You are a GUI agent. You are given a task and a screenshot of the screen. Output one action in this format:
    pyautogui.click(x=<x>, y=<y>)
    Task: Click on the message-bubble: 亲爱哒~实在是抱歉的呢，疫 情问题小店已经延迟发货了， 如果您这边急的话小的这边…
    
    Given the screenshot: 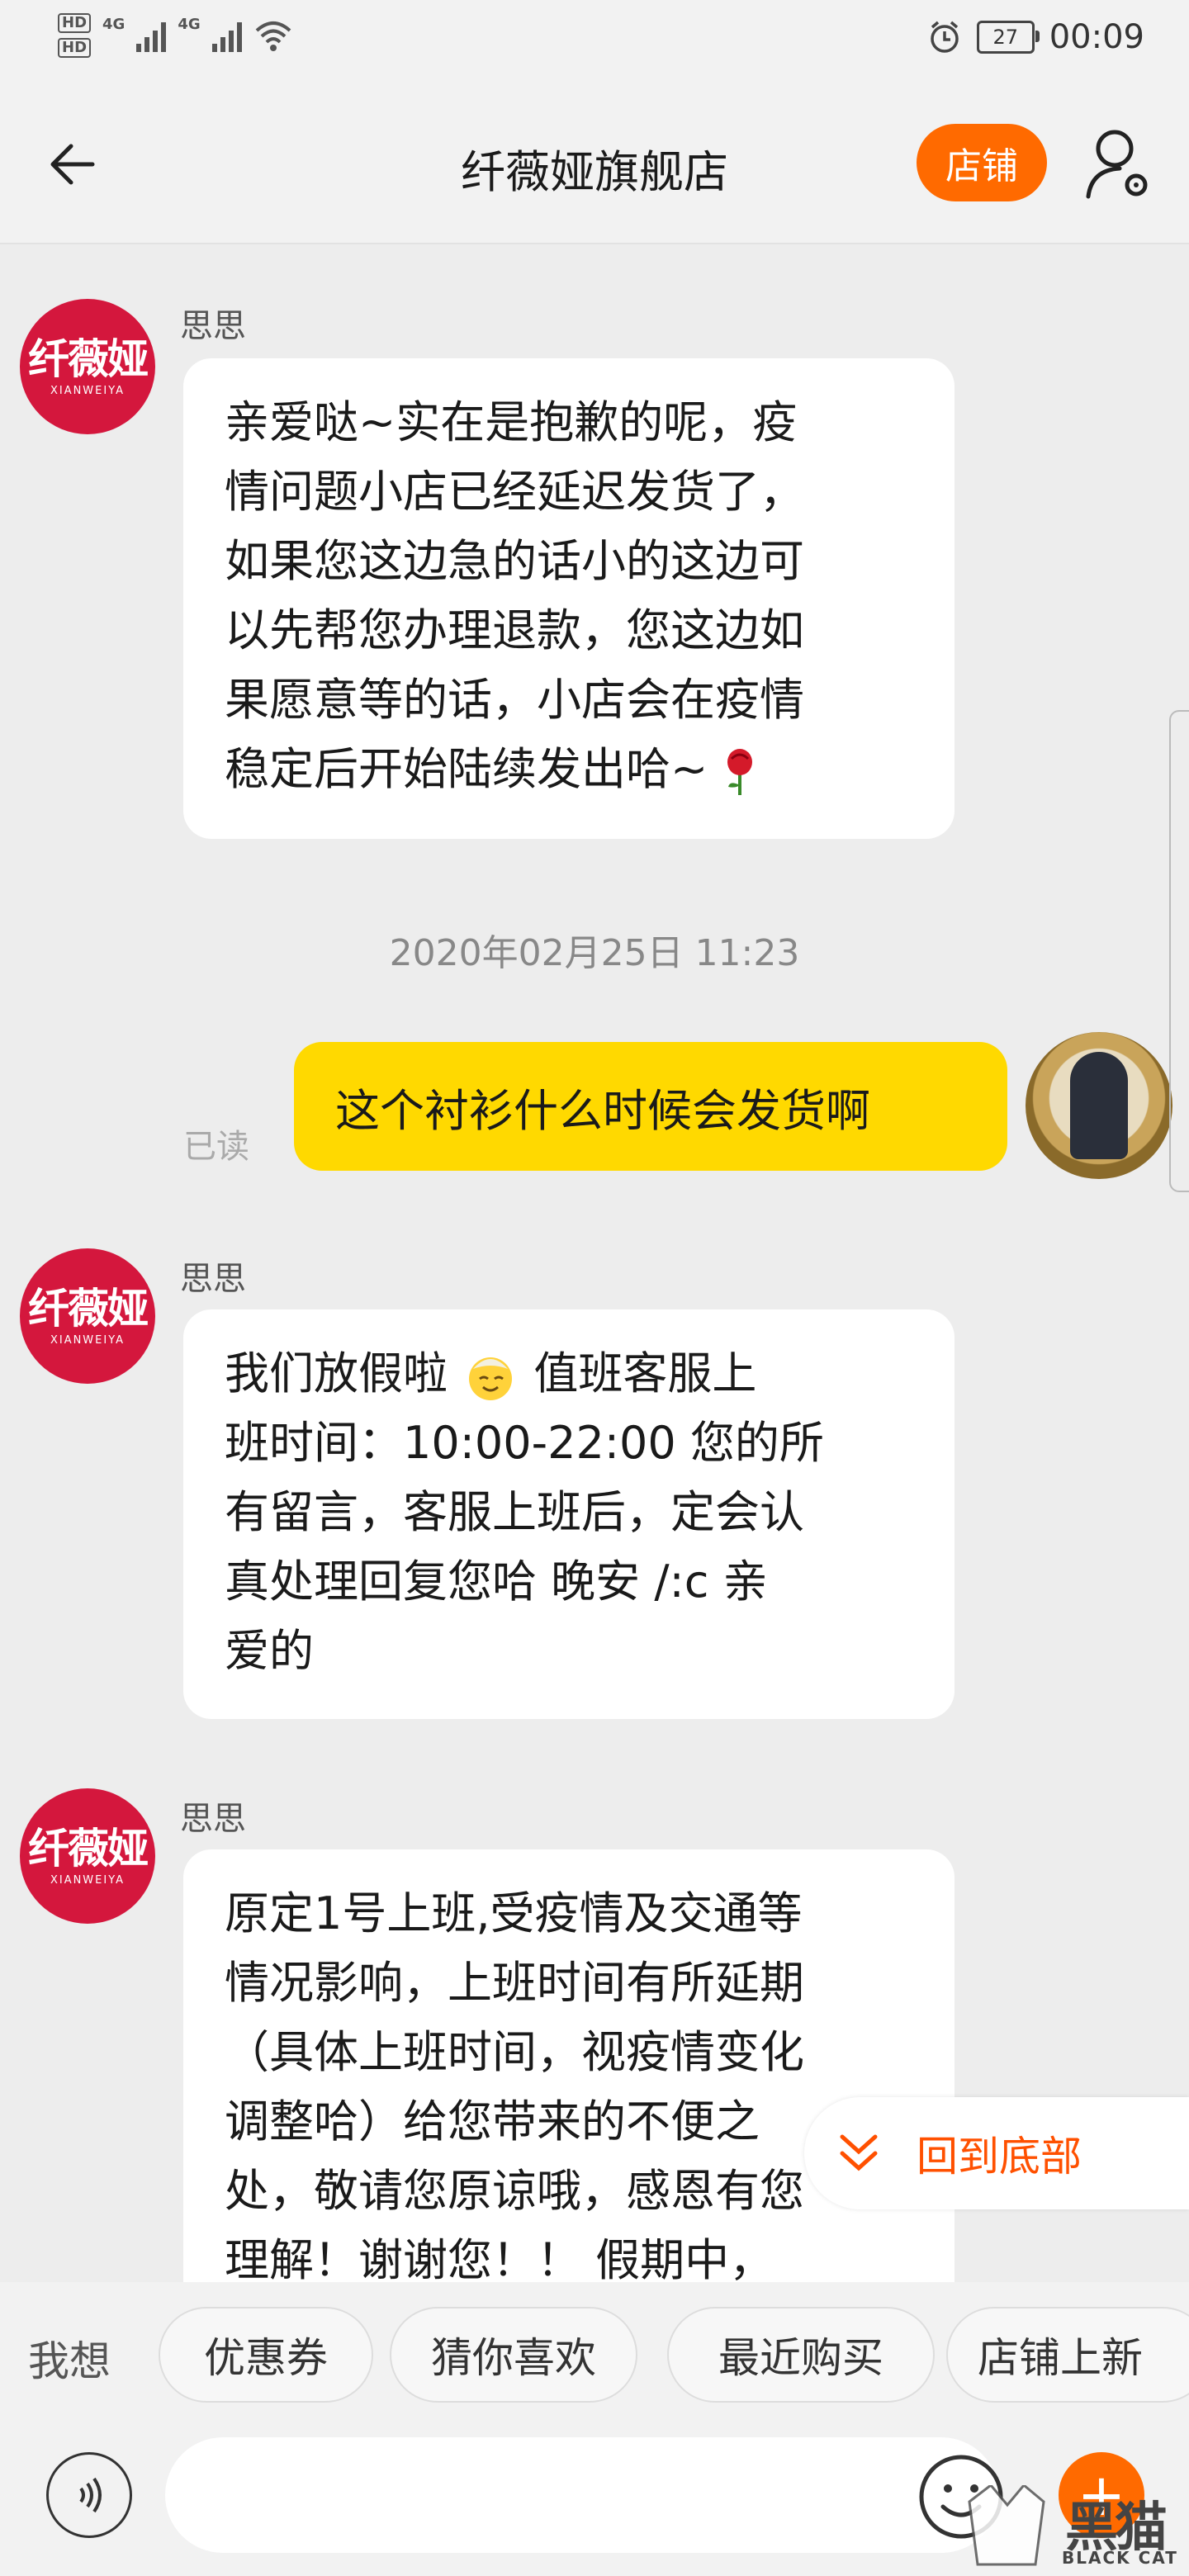 What is the action you would take?
    pyautogui.click(x=569, y=598)
    